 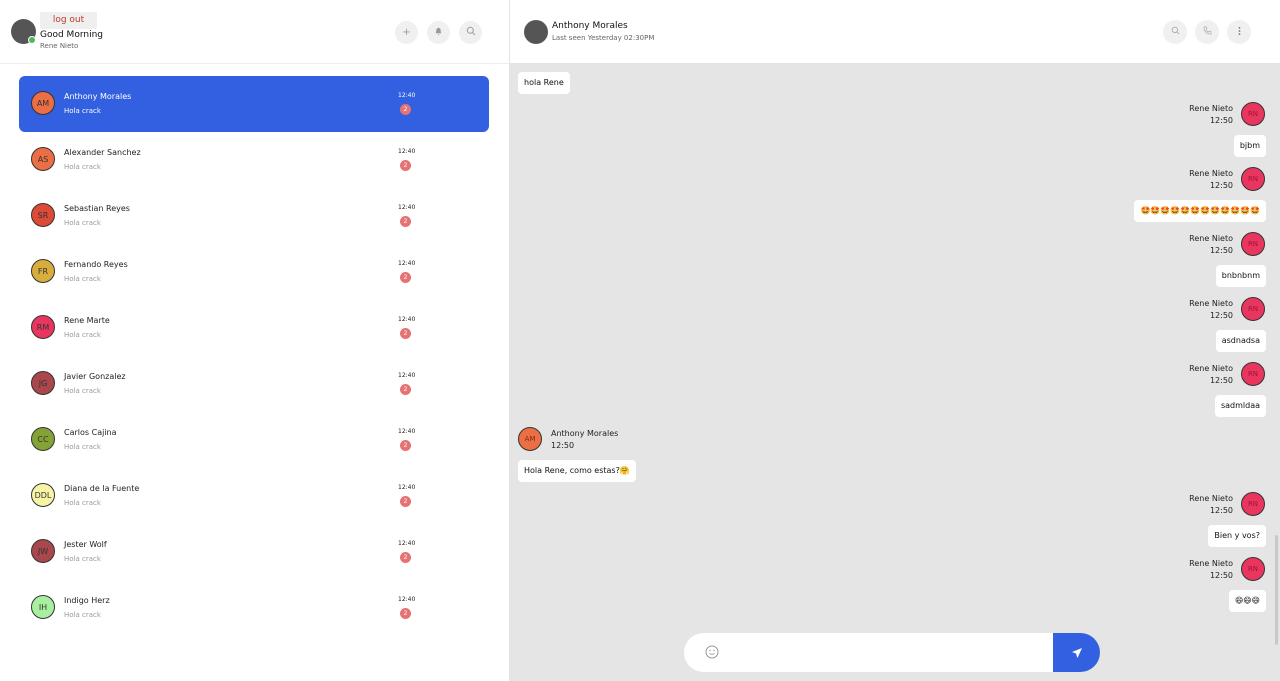 I want to click on avatar, so click(x=536, y=32).